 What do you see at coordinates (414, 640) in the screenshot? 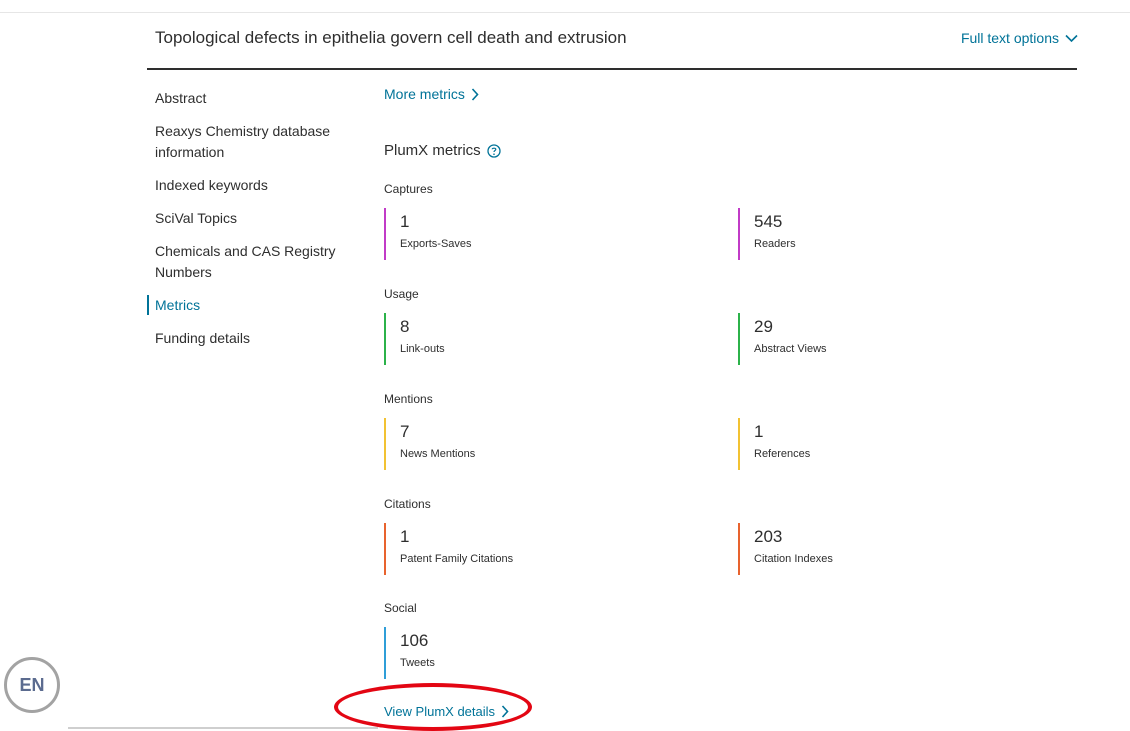
I see `metric-value: 106` at bounding box center [414, 640].